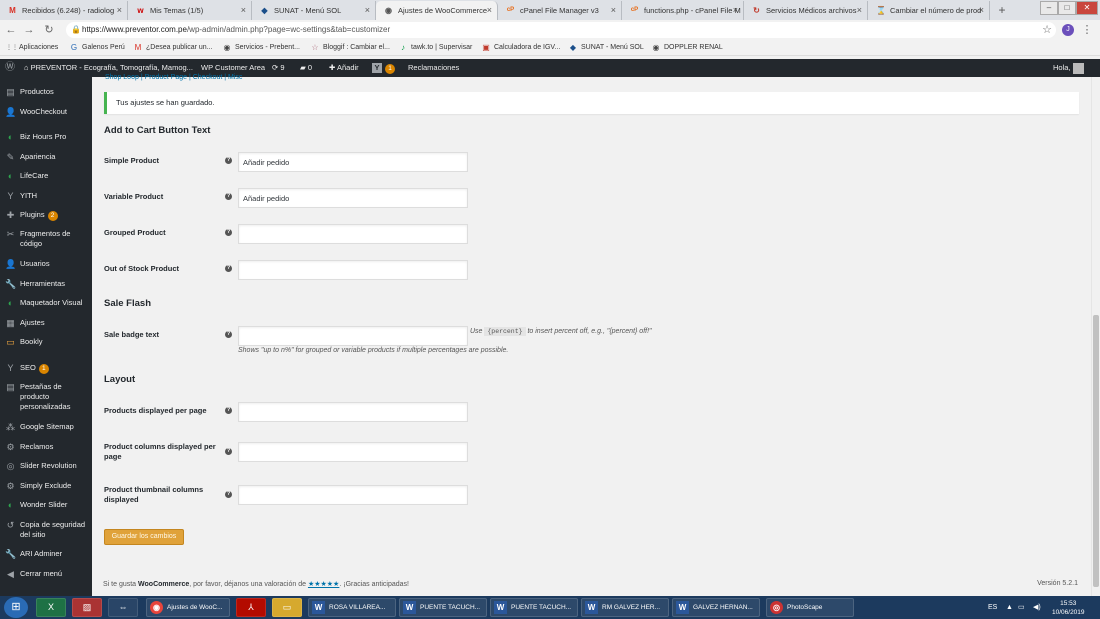  Describe the element at coordinates (344, 68) in the screenshot. I see `add-new-link: ✚ Añadir` at that location.